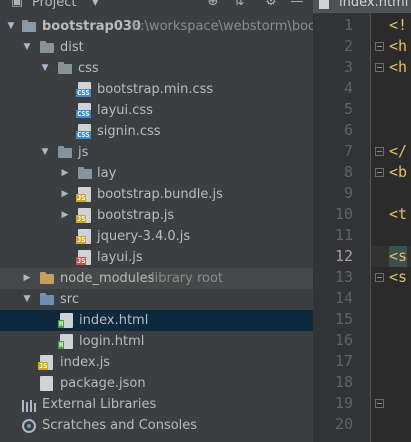 Image resolution: width=411 pixels, height=442 pixels. Describe the element at coordinates (213, 4) in the screenshot. I see `locate-icon: ⊕` at that location.